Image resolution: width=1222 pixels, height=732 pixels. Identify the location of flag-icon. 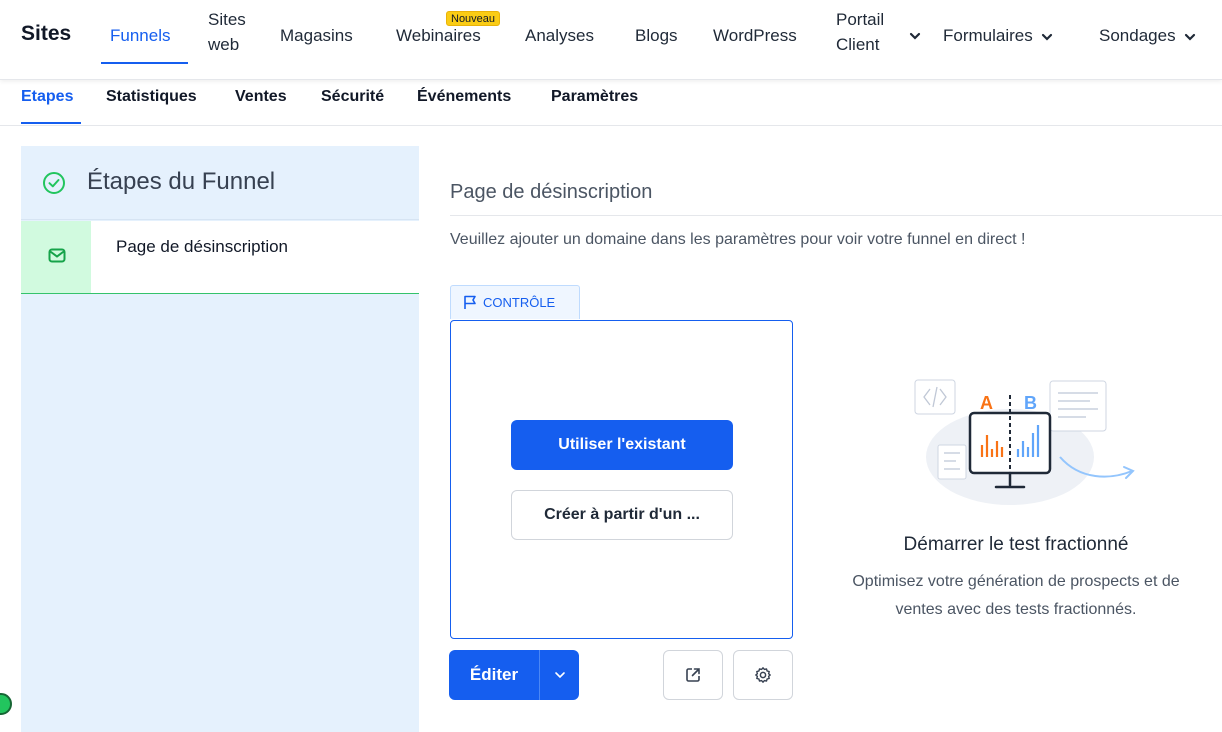
(470, 302).